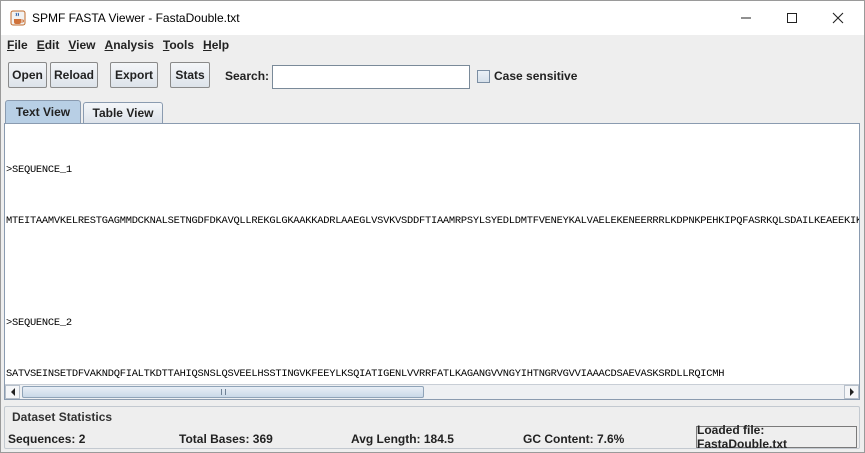  Describe the element at coordinates (182, 45) in the screenshot. I see `menu-tools-label: ools` at that location.